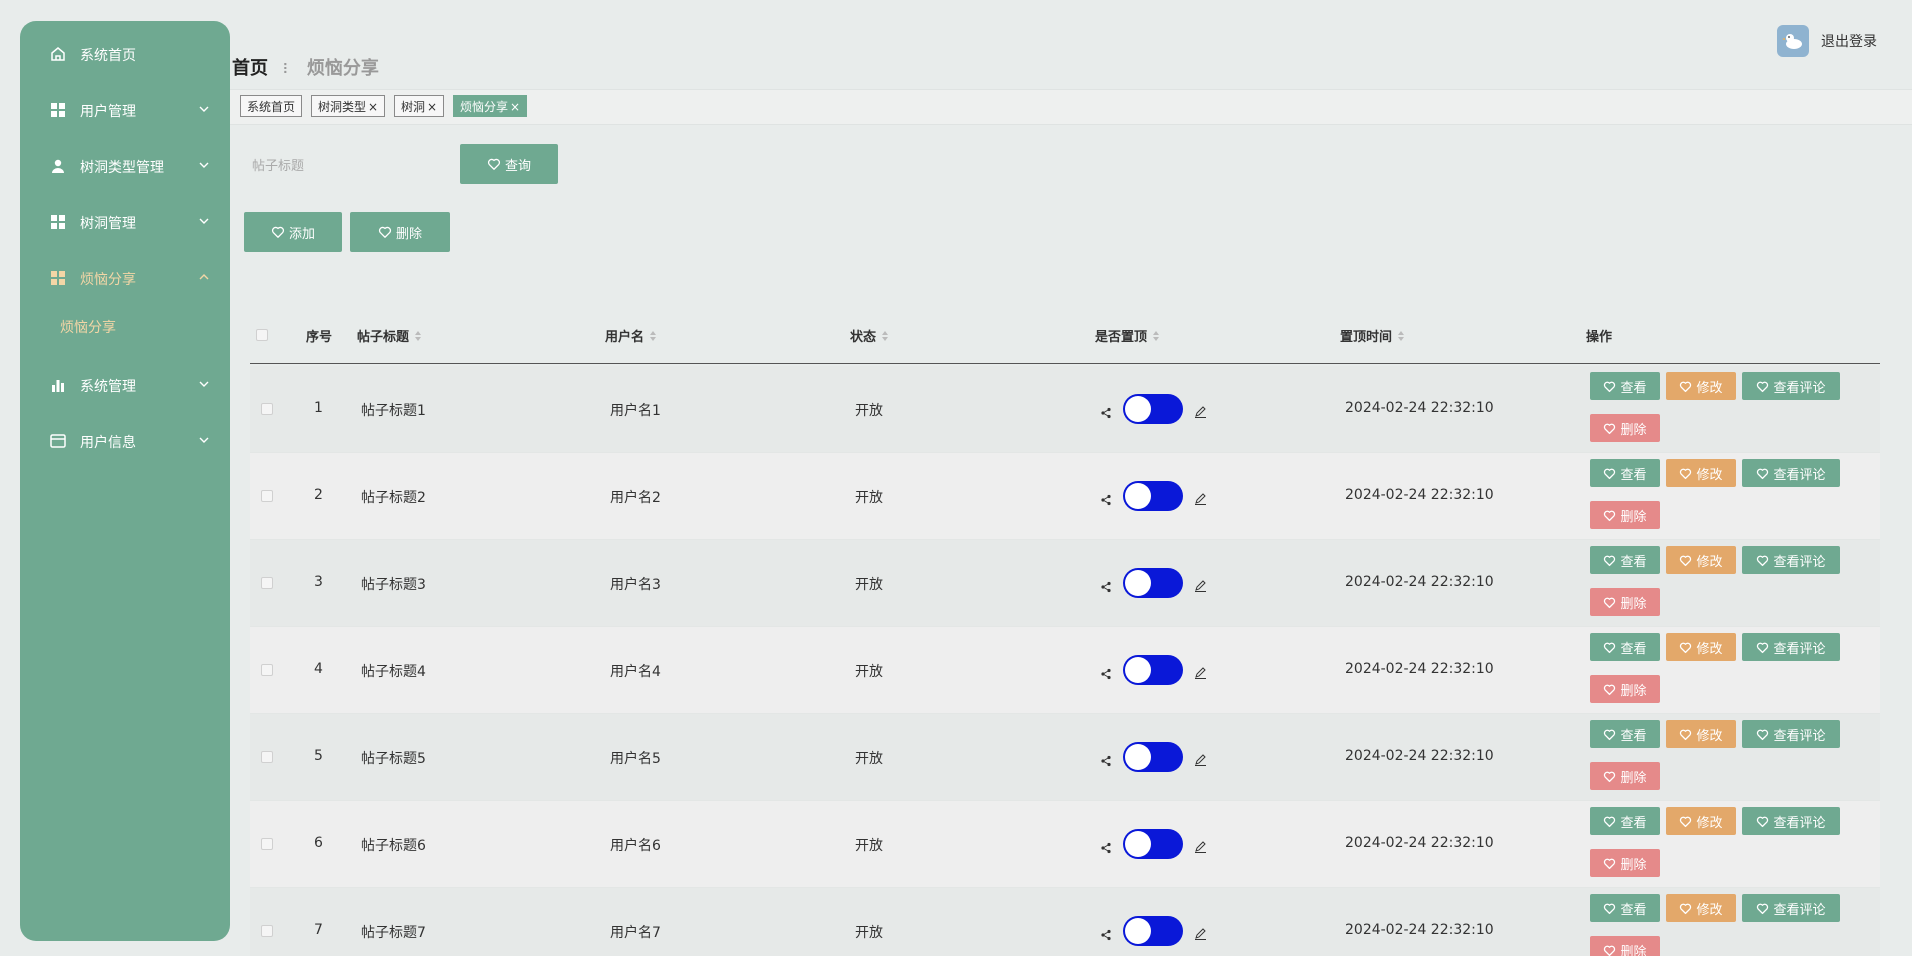 Image resolution: width=1912 pixels, height=956 pixels. I want to click on search-input, so click(349, 165).